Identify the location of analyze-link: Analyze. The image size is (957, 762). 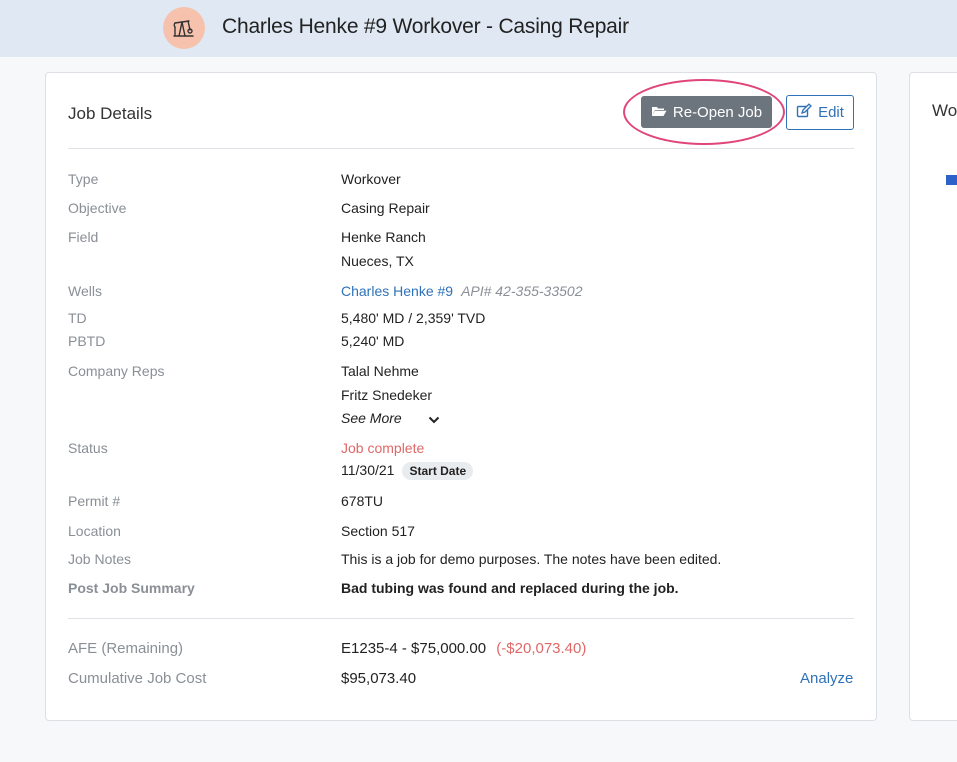
(826, 678).